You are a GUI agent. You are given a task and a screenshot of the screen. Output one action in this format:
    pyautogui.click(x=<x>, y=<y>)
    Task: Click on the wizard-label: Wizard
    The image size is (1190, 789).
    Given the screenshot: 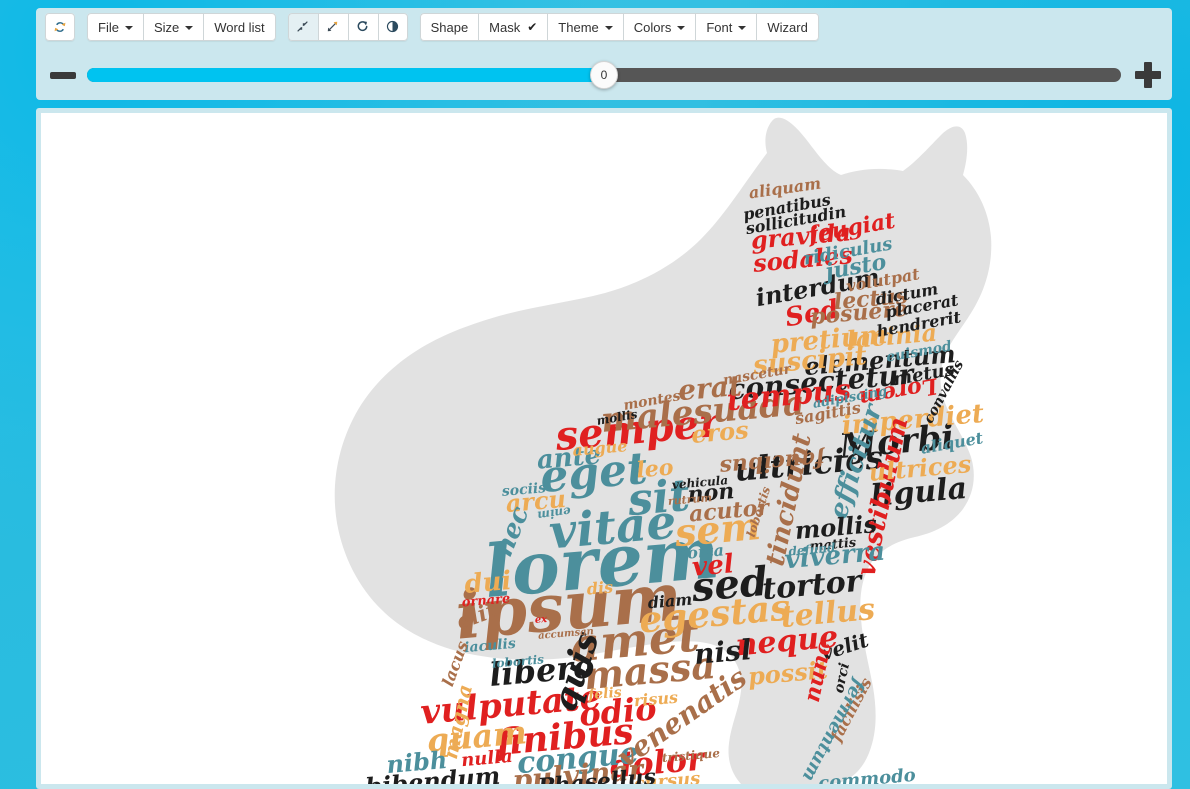 What is the action you would take?
    pyautogui.click(x=787, y=27)
    